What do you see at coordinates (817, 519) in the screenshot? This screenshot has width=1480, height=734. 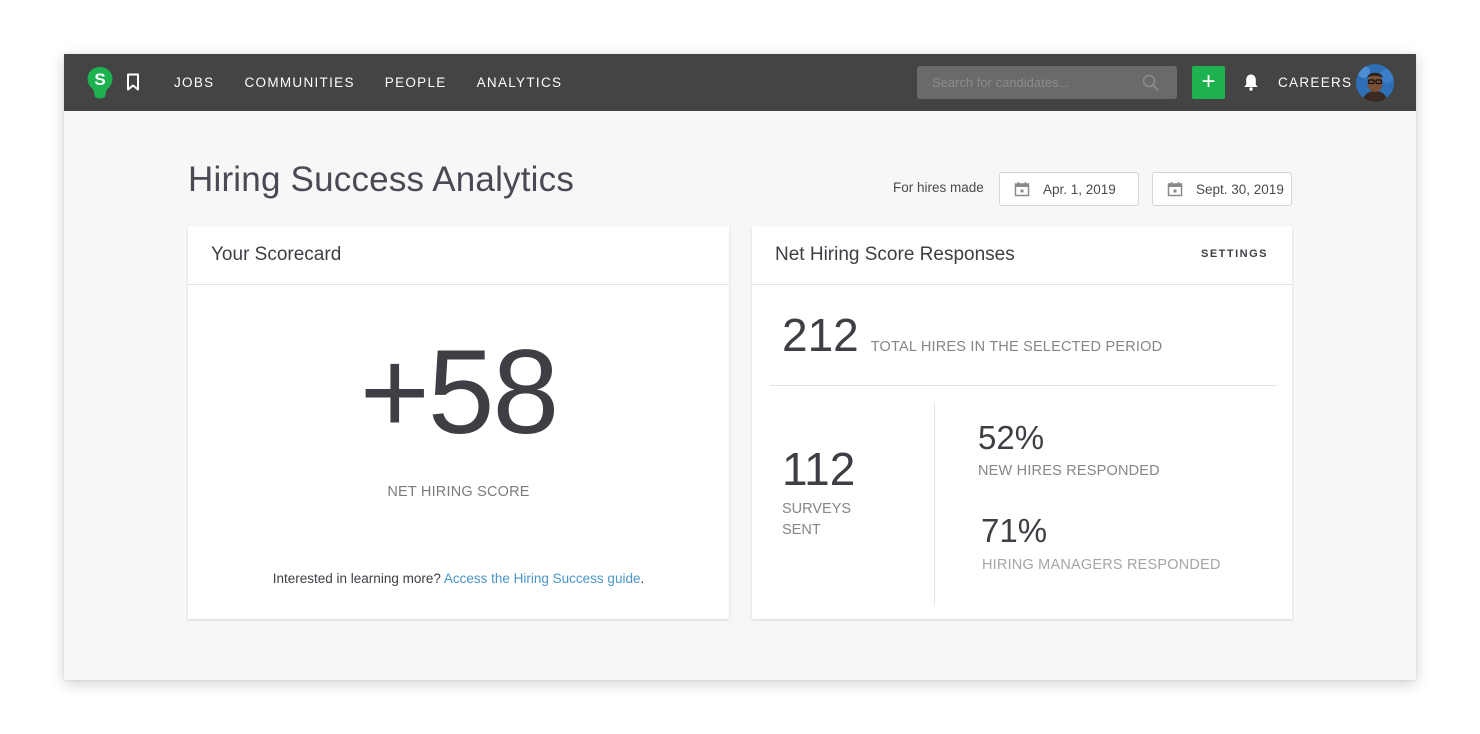 I see `surveys-sent-label: SURVEYS SENT` at bounding box center [817, 519].